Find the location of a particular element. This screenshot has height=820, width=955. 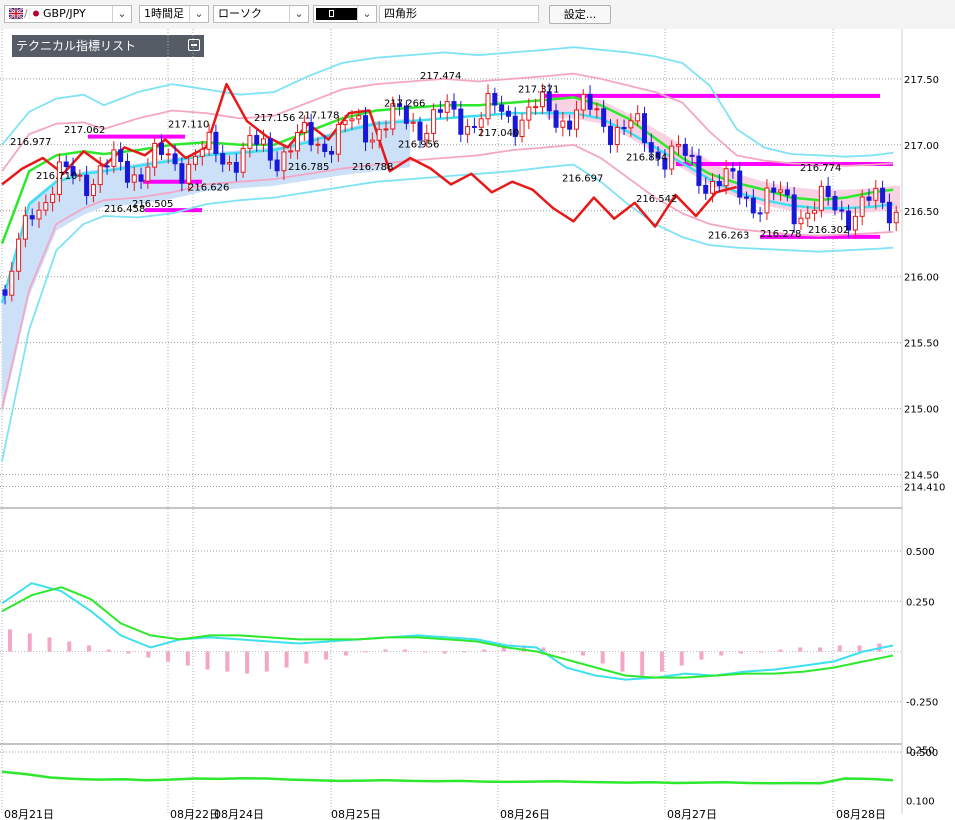

price-annotation: 216.542 is located at coordinates (656, 199).